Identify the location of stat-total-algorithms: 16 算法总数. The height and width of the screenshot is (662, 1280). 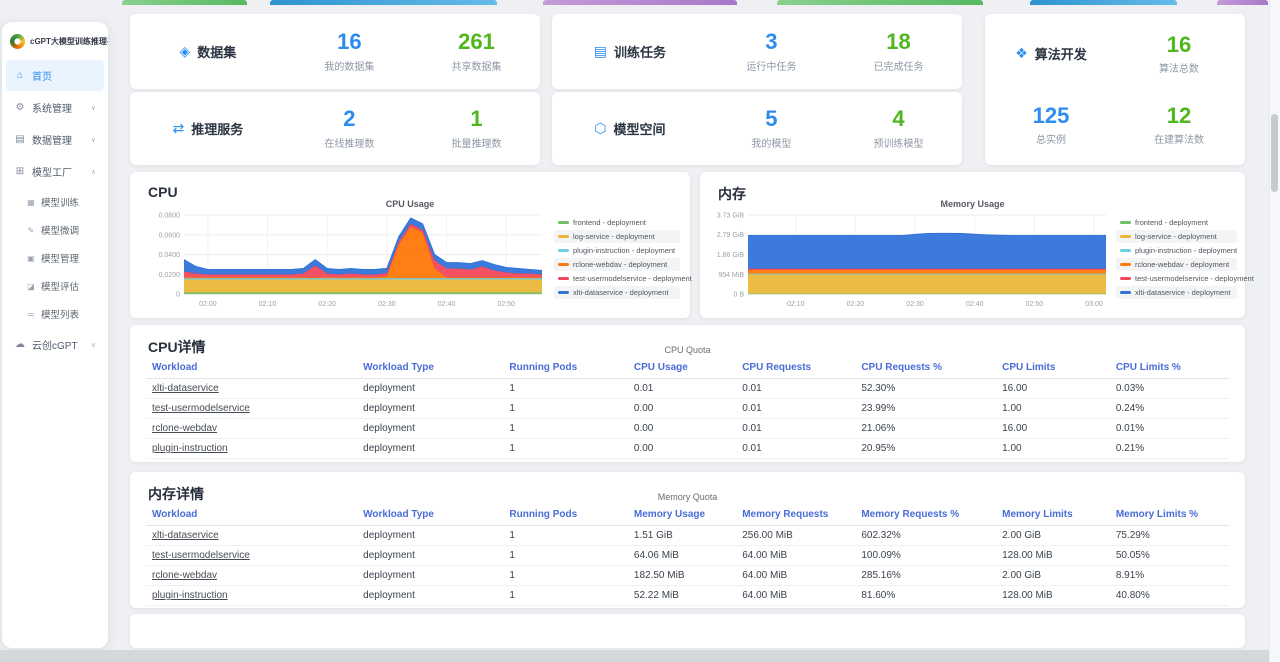
(1179, 53).